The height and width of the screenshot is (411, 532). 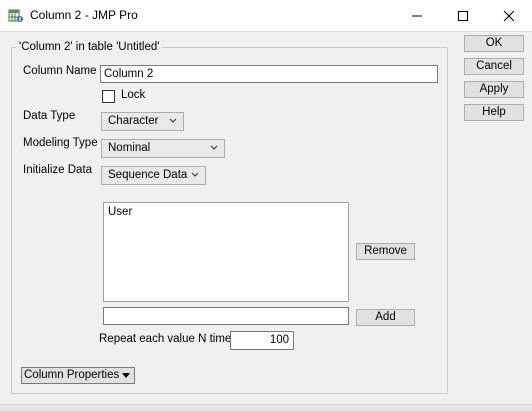 What do you see at coordinates (266, 16) in the screenshot?
I see `title-bar: Column 2 - JMP Pro` at bounding box center [266, 16].